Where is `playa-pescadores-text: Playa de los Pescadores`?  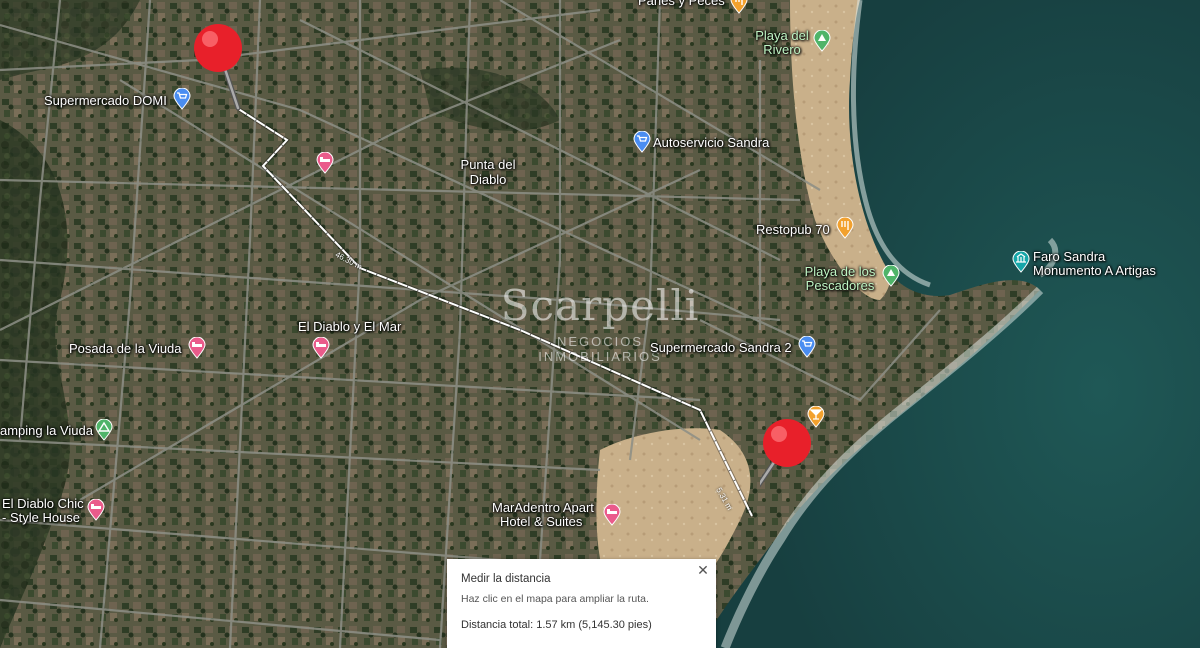
playa-pescadores-text: Playa de los Pescadores is located at coordinates (840, 278).